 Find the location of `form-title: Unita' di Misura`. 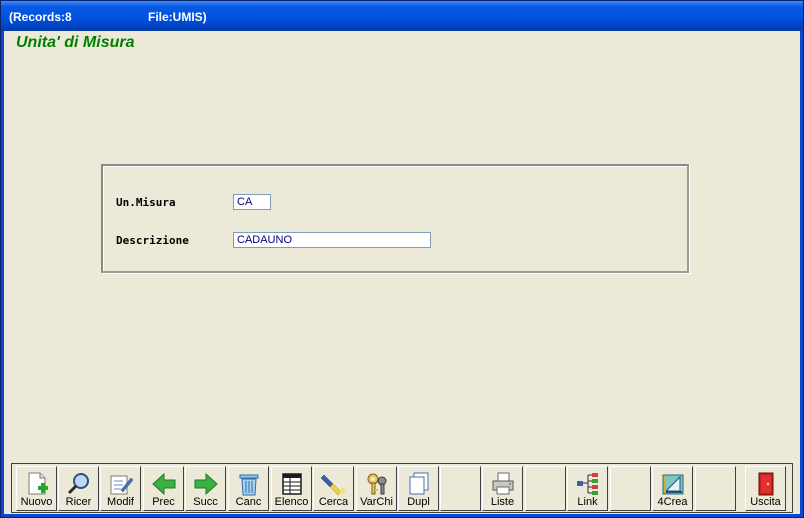

form-title: Unita' di Misura is located at coordinates (75, 42).